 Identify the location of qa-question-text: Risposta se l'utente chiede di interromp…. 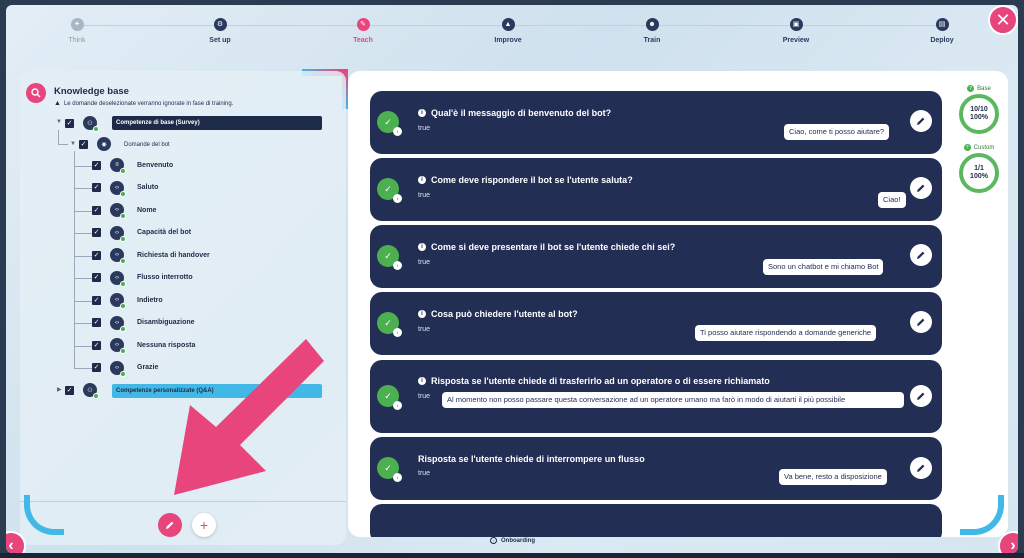
(531, 459).